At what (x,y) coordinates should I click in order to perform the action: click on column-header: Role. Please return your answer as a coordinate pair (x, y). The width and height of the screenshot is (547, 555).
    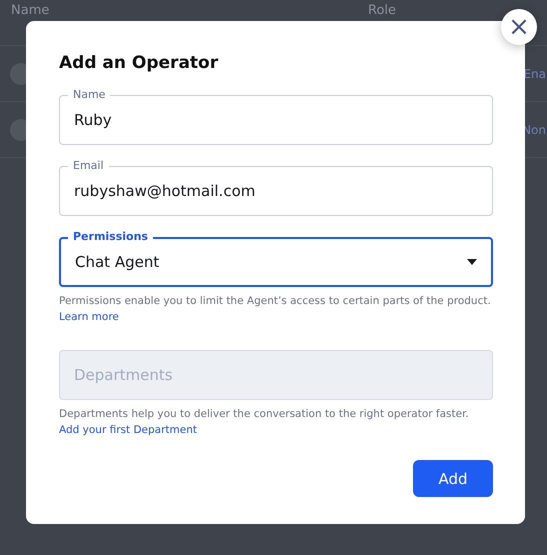
    Looking at the image, I should click on (383, 10).